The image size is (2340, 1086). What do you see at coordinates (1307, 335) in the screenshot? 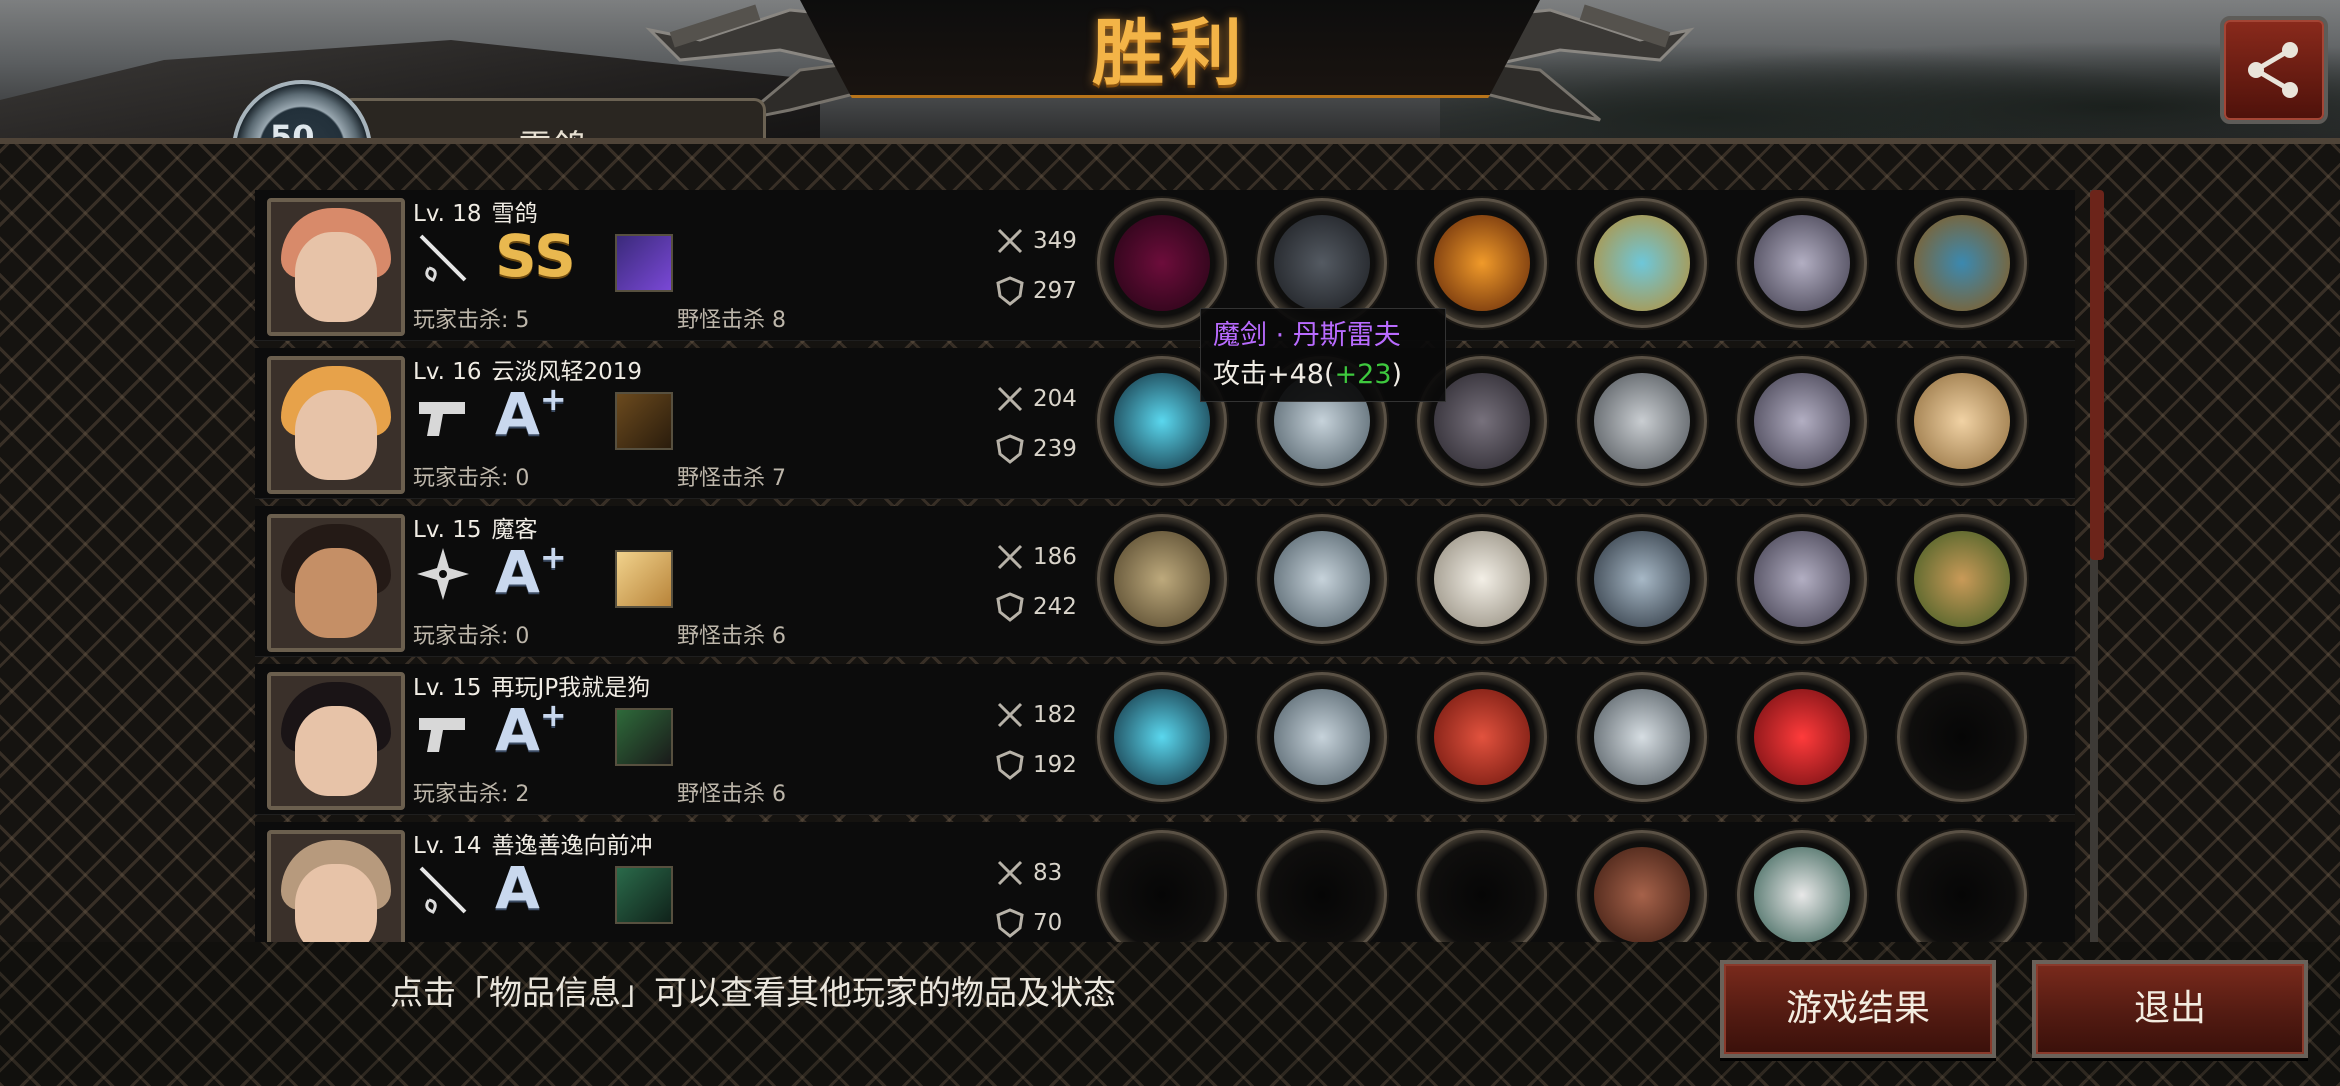
I see `tooltip-item-name: 魔剑 · 丹斯雷夫` at bounding box center [1307, 335].